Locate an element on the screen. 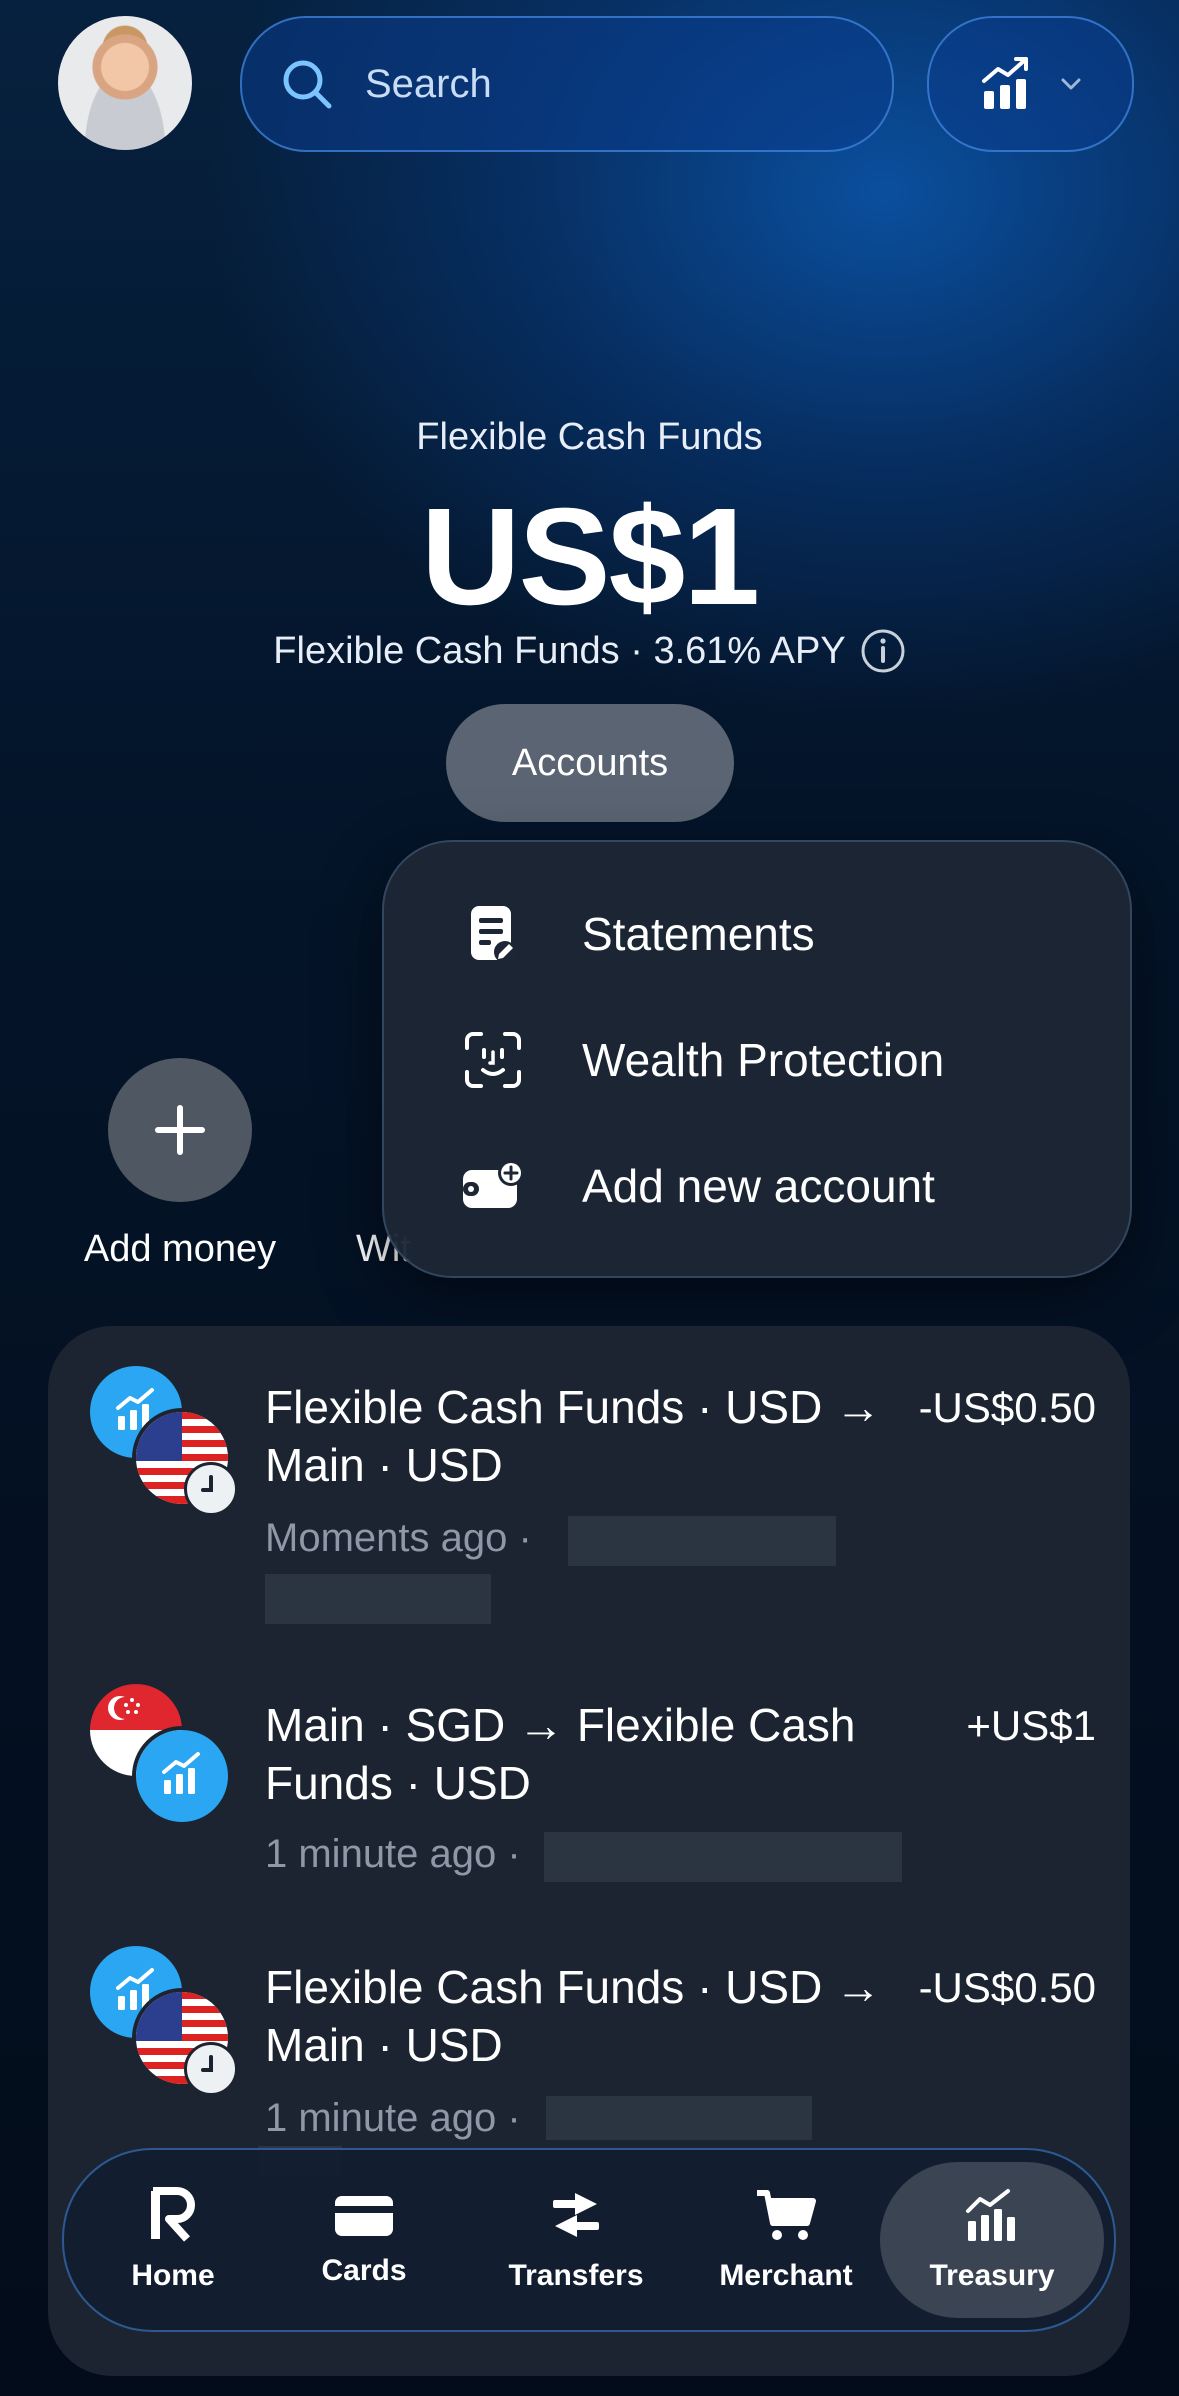 The image size is (1179, 2396). card-icon is located at coordinates (364, 2216).